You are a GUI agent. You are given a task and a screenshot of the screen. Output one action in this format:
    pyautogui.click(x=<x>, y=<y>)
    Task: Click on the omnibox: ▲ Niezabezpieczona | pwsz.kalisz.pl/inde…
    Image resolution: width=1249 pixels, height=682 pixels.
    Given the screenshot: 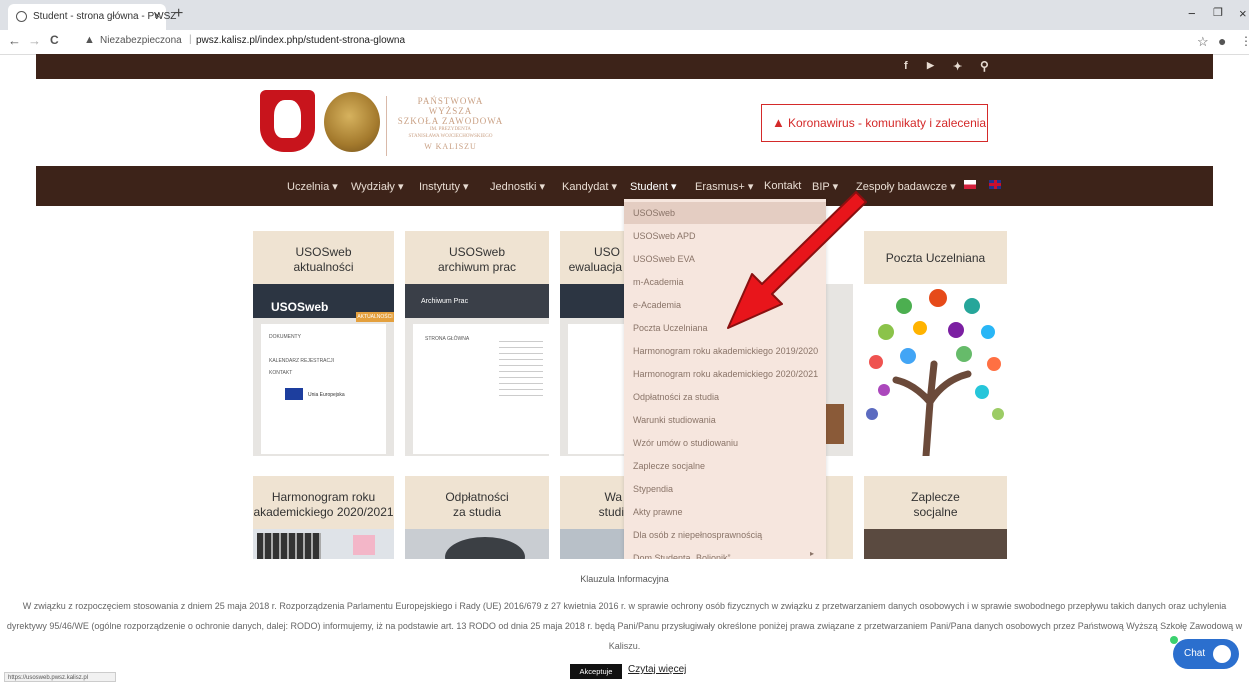 What is the action you would take?
    pyautogui.click(x=631, y=42)
    